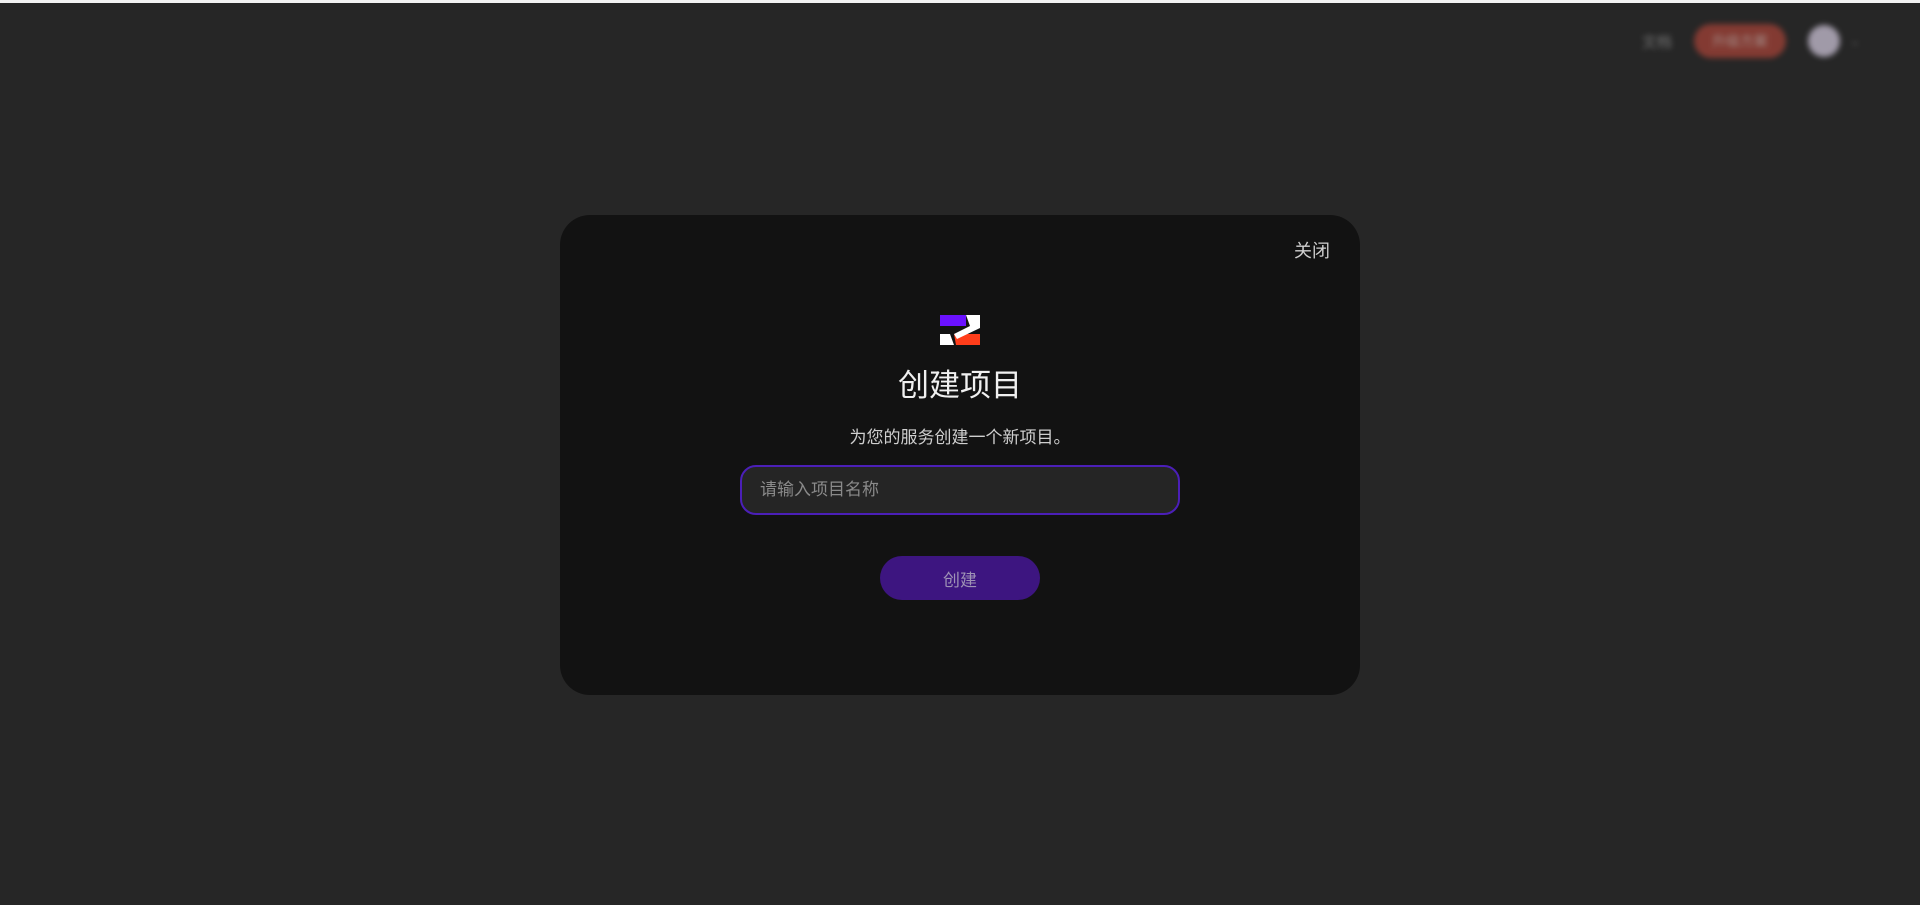 This screenshot has width=1920, height=905. I want to click on create-button: 创建, so click(960, 578).